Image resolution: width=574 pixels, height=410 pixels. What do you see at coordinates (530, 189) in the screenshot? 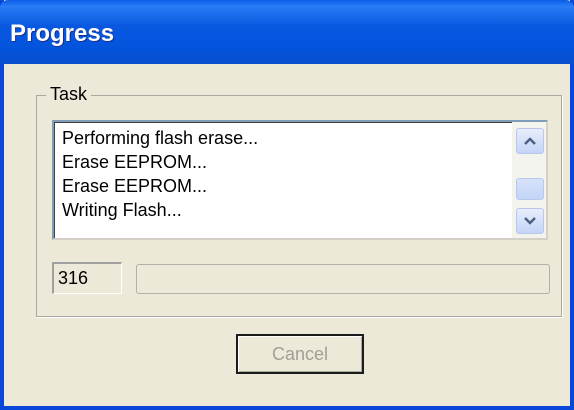
I see `scroll-thumb` at bounding box center [530, 189].